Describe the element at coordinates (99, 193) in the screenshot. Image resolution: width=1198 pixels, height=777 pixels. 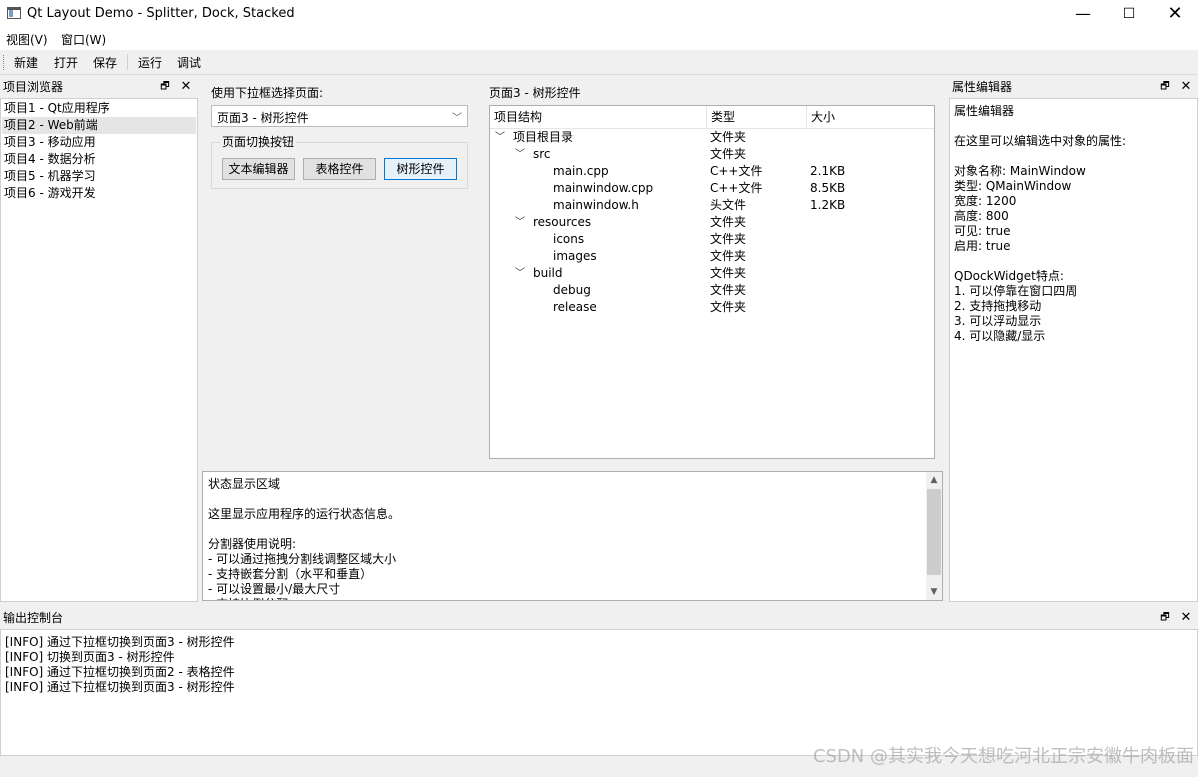
I see `list-item: 项目6 - 游戏开发` at that location.